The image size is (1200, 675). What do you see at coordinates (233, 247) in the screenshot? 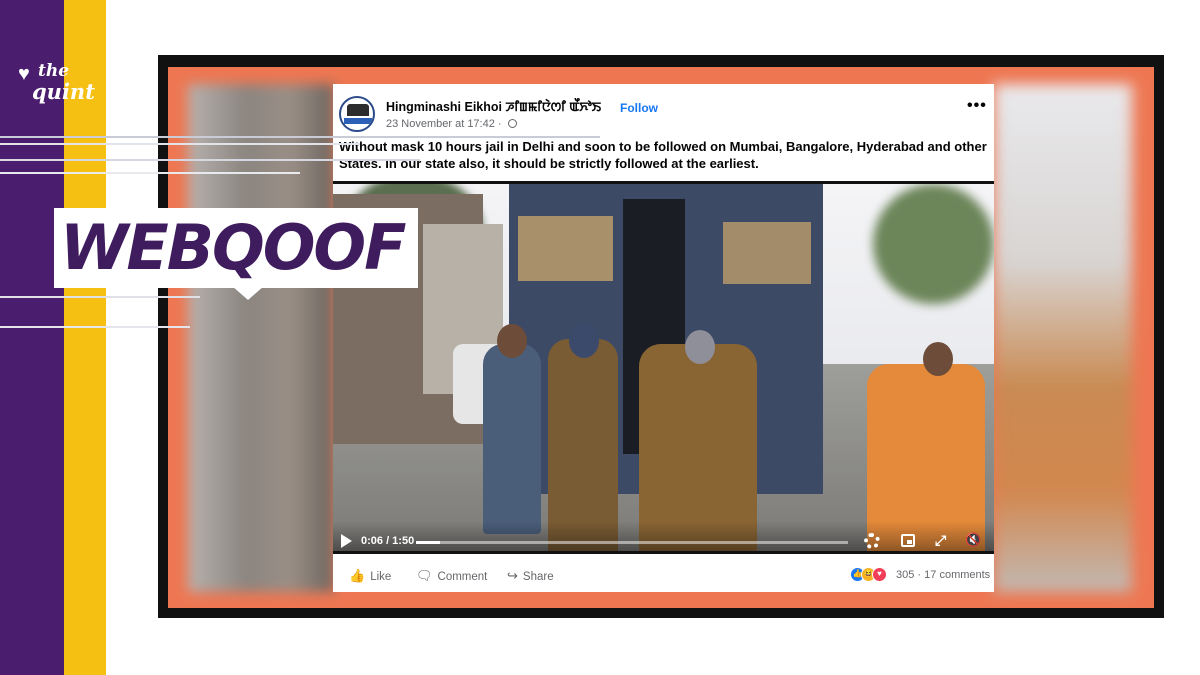
I see `webqoof-label: WEBQOOF` at bounding box center [233, 247].